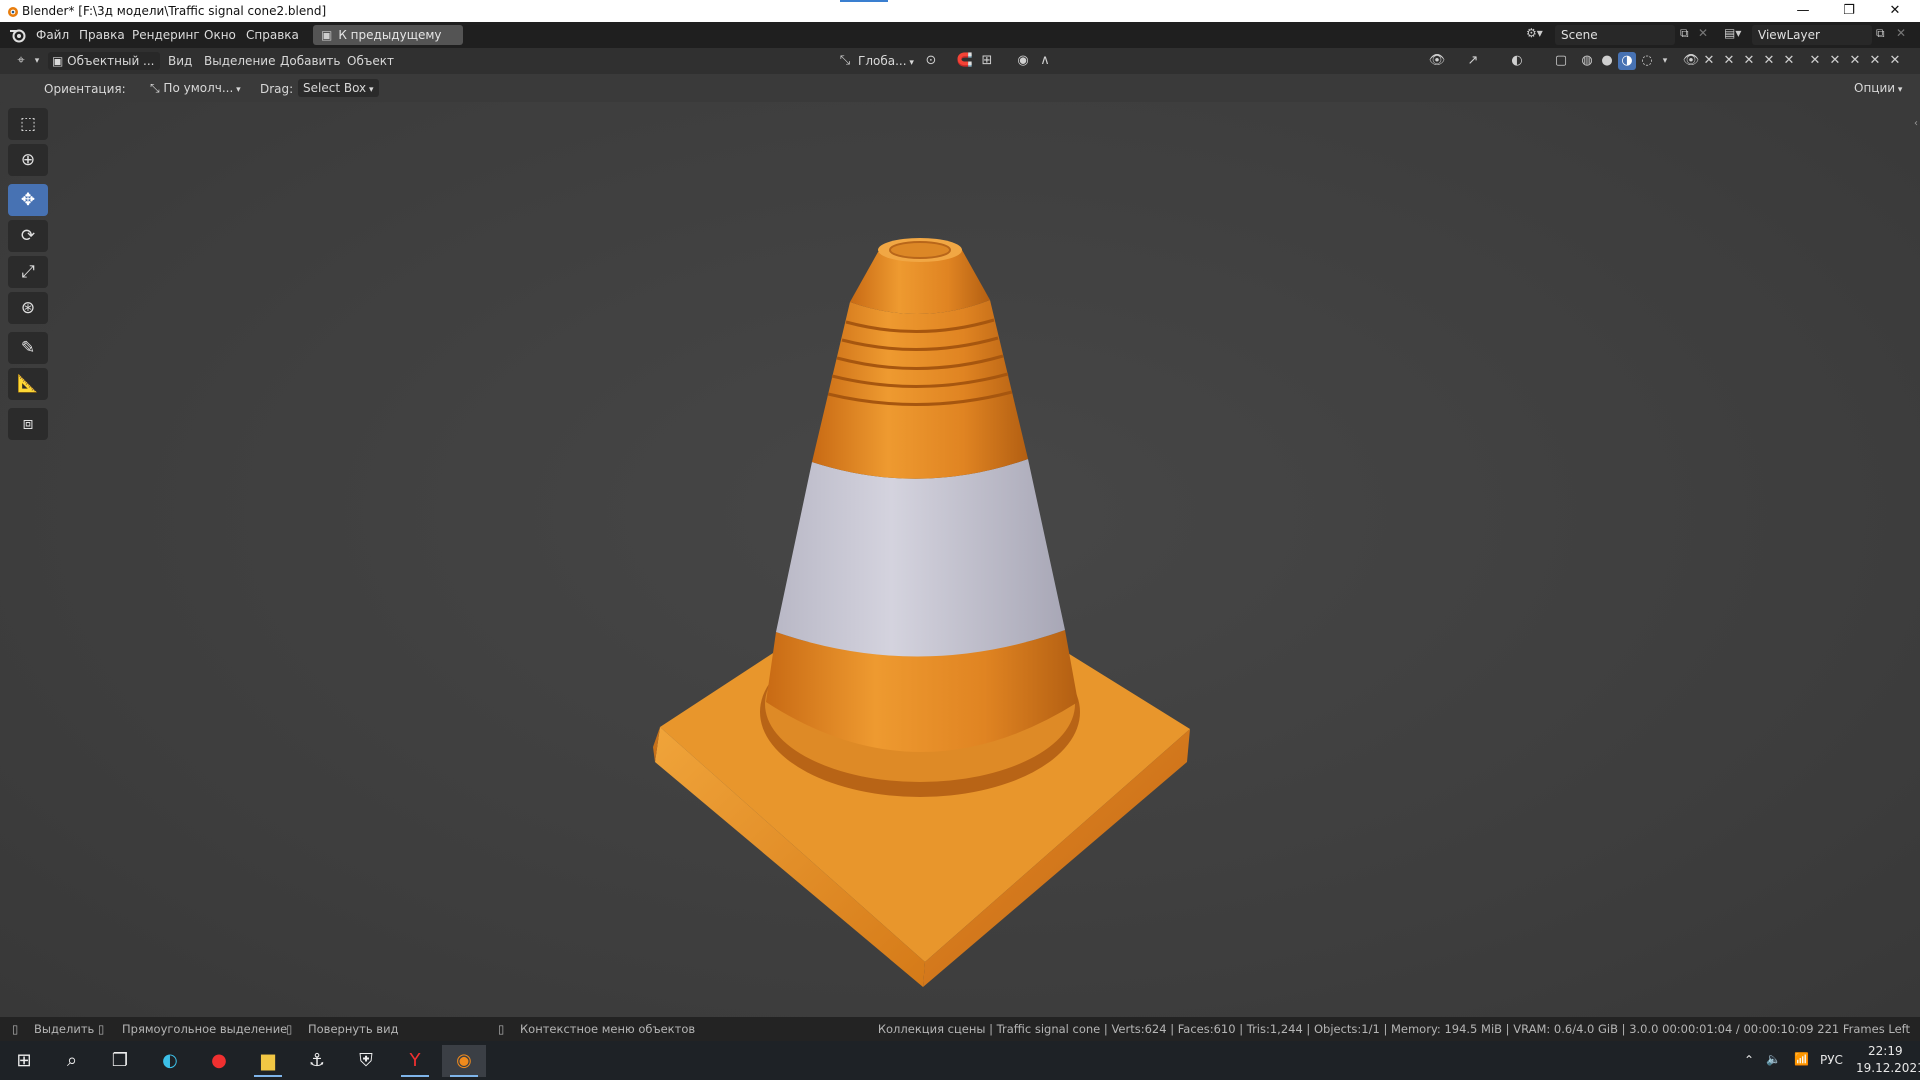  Describe the element at coordinates (1801, 1059) in the screenshot. I see `network-icon: 📶` at that location.